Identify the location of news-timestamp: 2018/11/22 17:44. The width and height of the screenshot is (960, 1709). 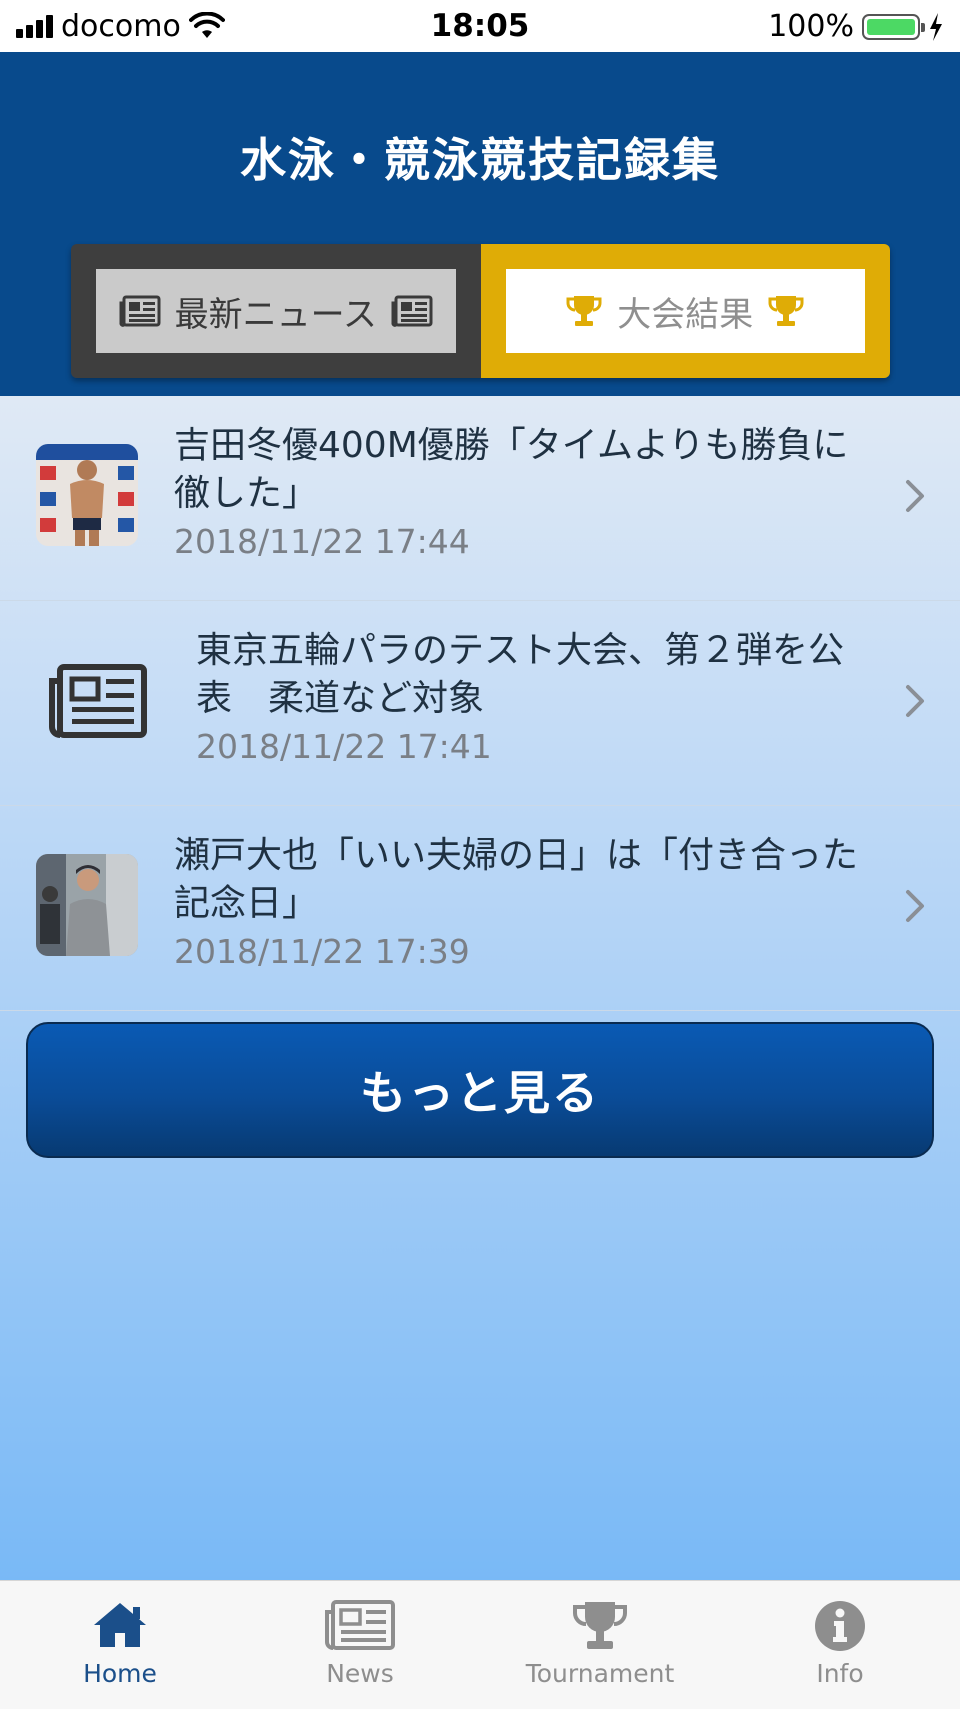
(322, 541).